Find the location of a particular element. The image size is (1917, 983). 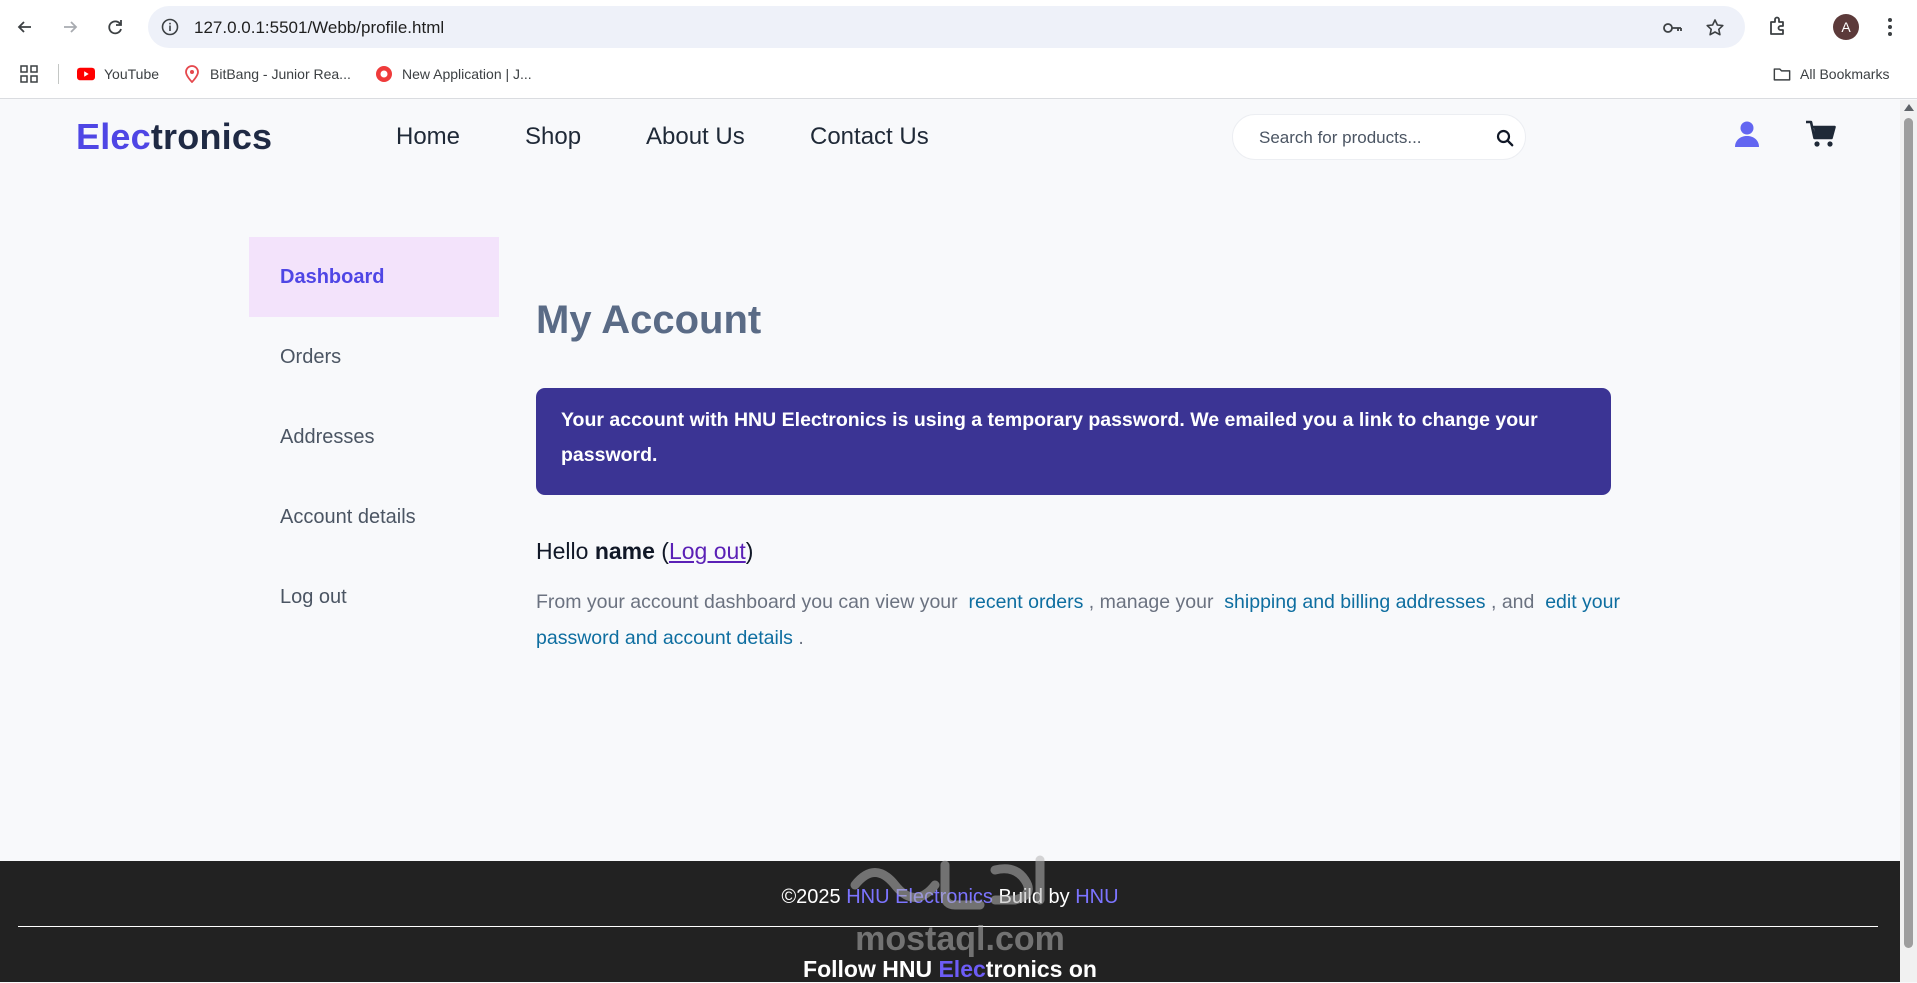

folder-icon is located at coordinates (1782, 74).